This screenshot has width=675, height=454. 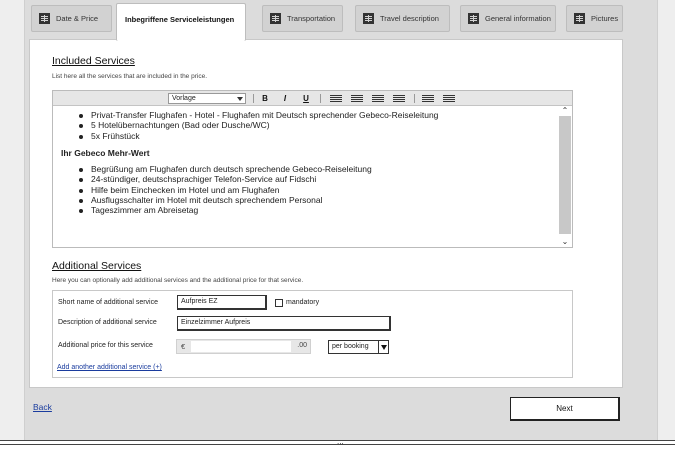 I want to click on price-unit-select: per booking, so click(x=358, y=347).